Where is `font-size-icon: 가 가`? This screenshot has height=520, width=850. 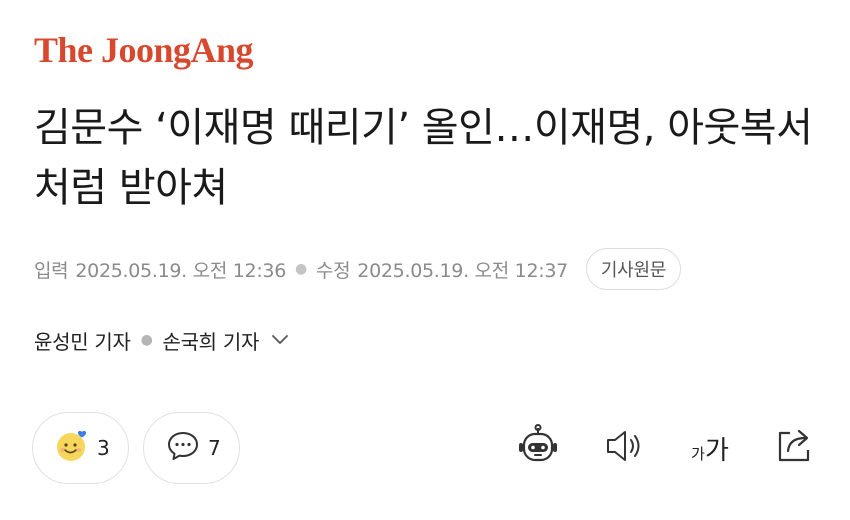 font-size-icon: 가 가 is located at coordinates (710, 448).